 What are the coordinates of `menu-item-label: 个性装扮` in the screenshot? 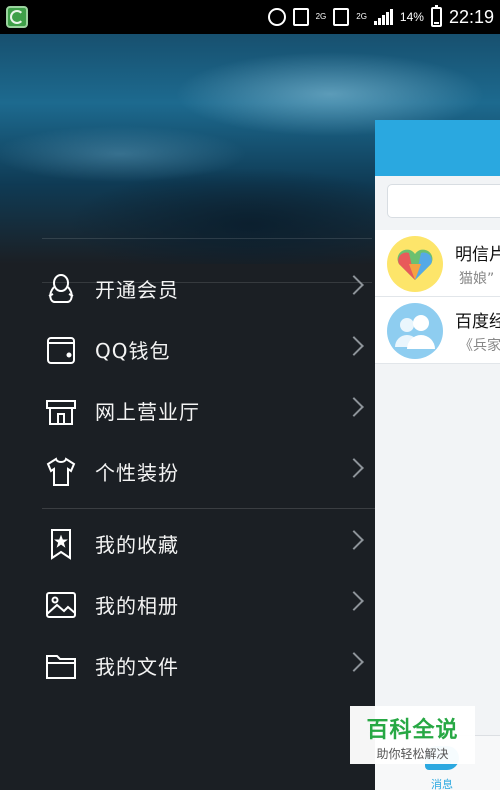 It's located at (137, 473).